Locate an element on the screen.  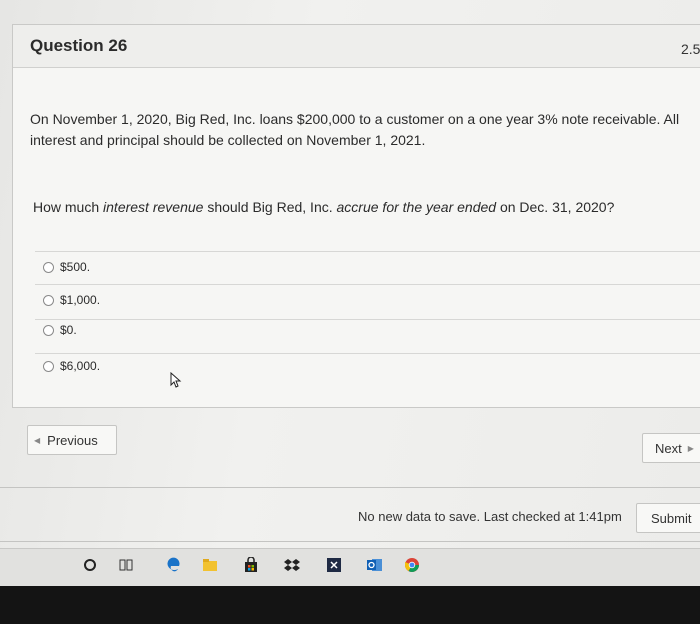
previous-label: Previous is located at coordinates (72, 440).